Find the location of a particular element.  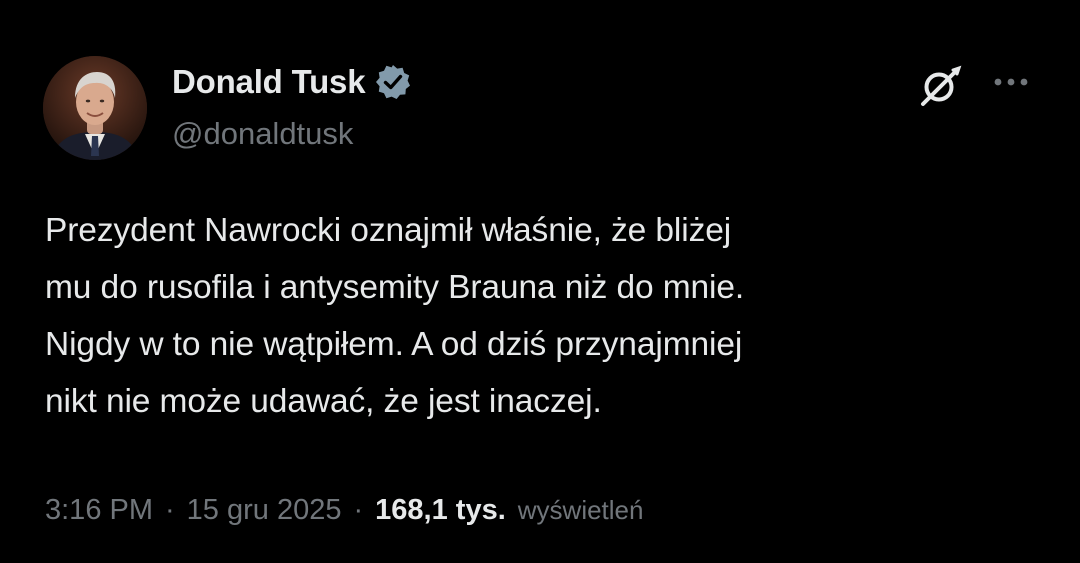

views-count: 168,1 tys. is located at coordinates (440, 510).